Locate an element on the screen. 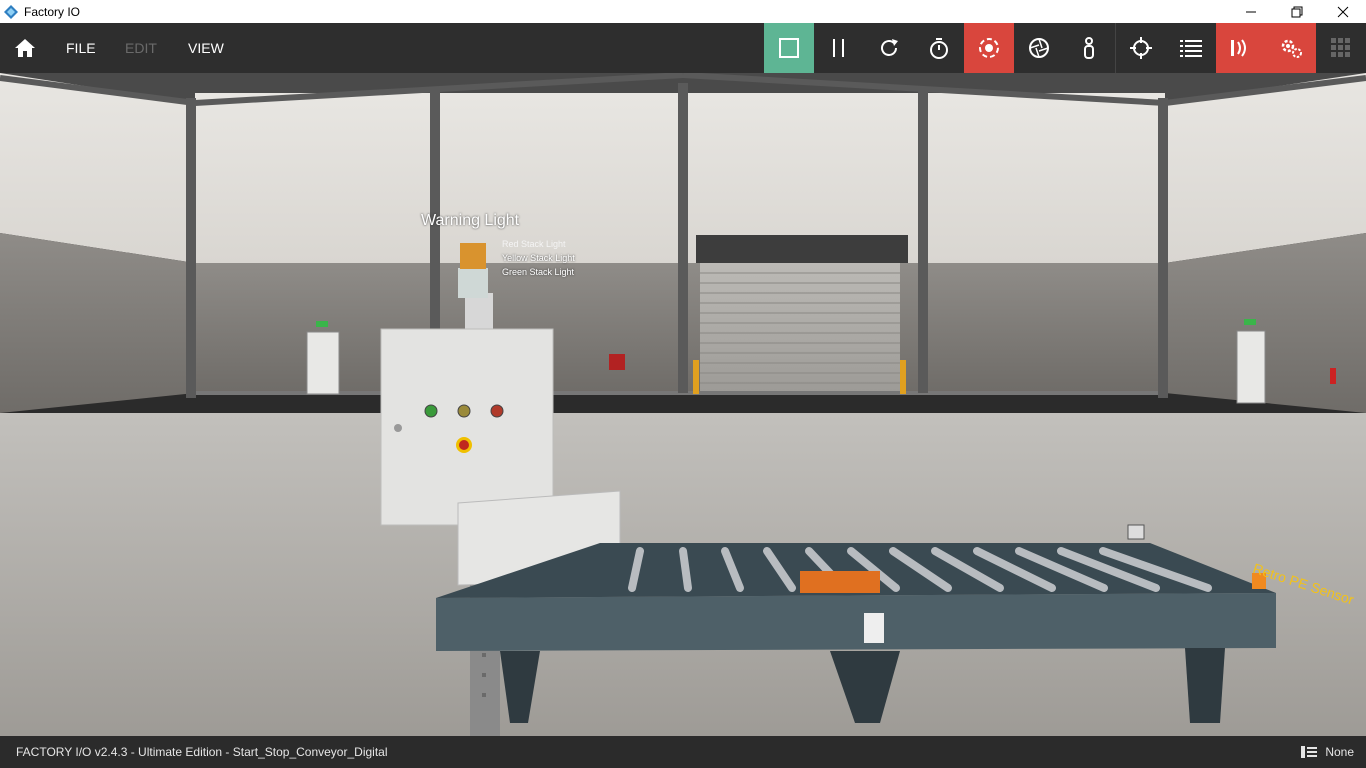  target-button is located at coordinates (1141, 48).